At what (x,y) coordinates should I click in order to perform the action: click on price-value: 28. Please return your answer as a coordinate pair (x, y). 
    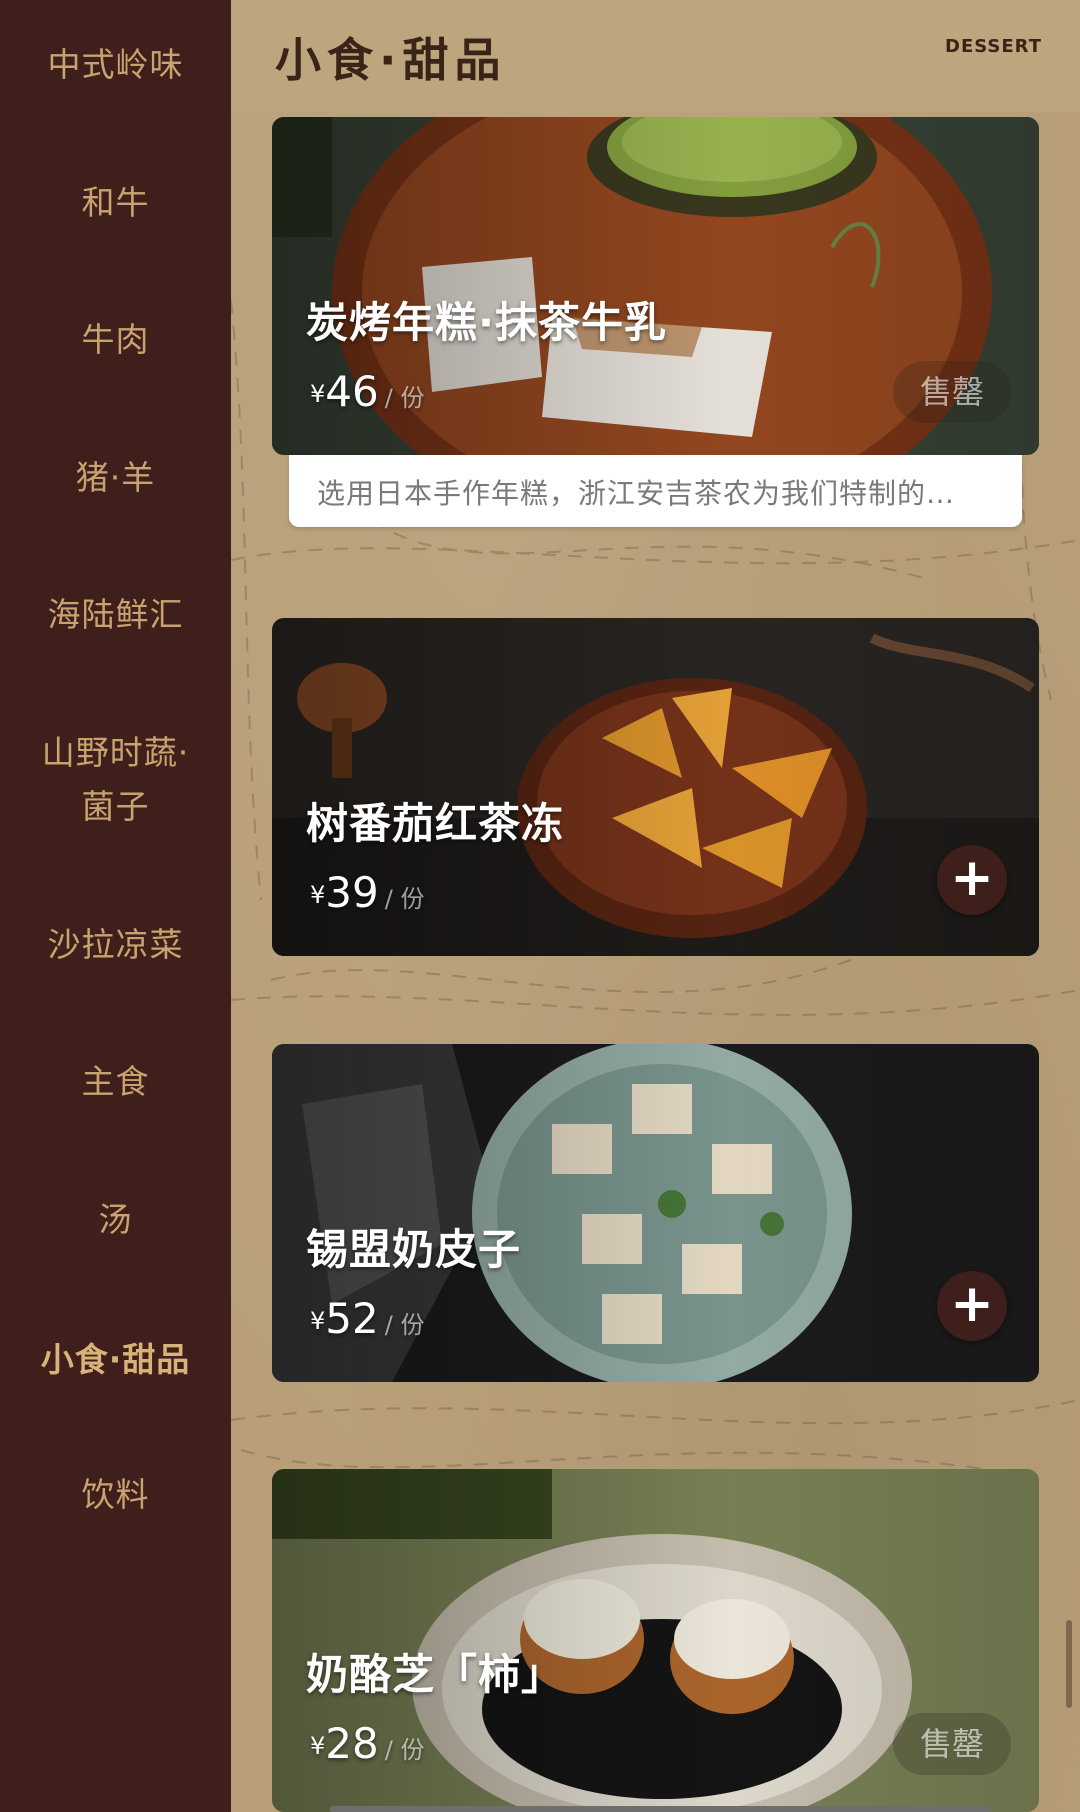
    Looking at the image, I should click on (352, 1743).